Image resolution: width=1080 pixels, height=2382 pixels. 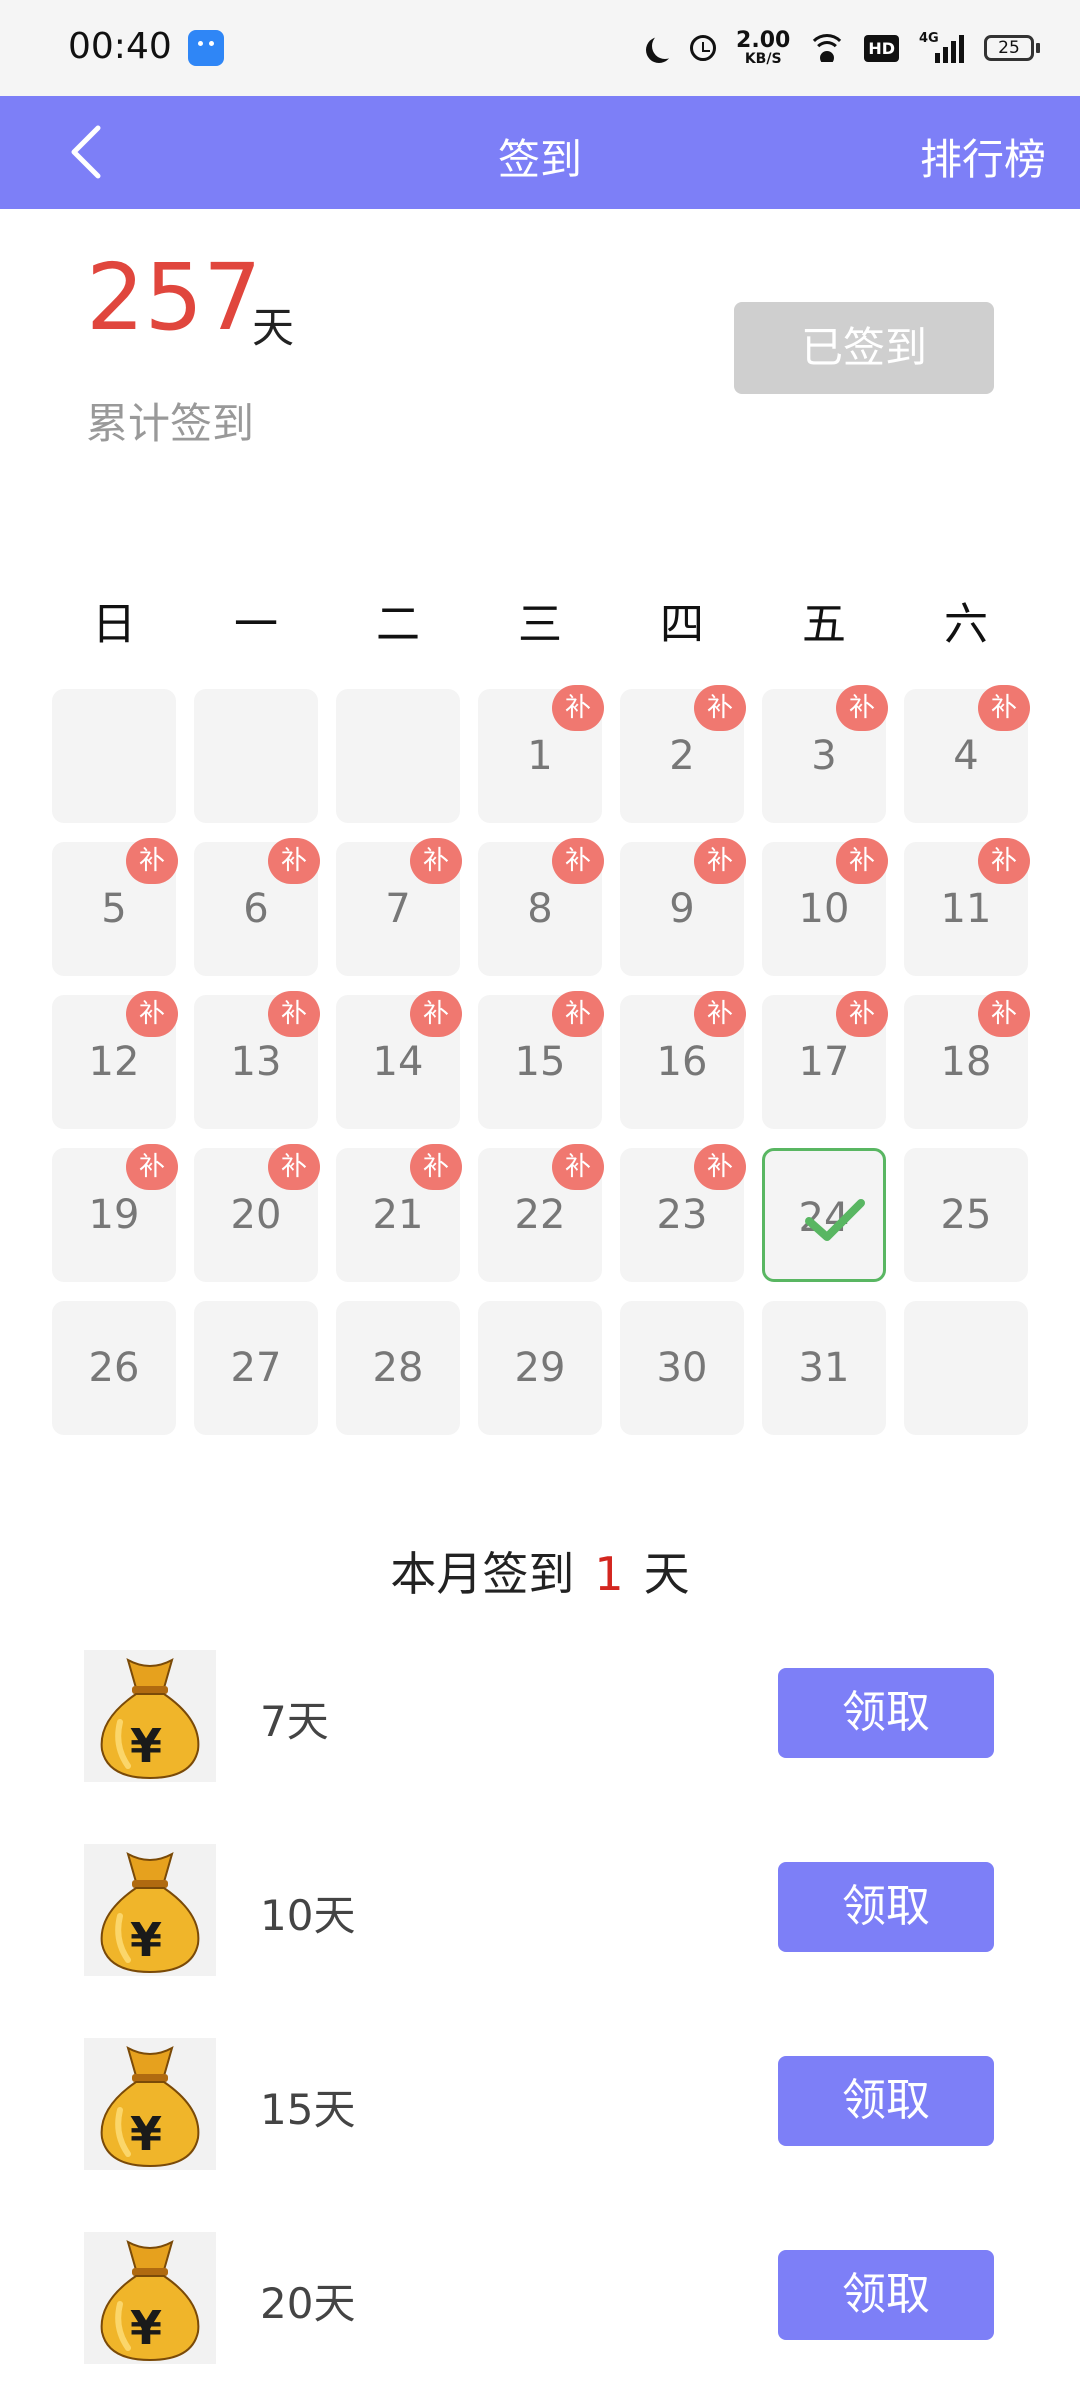 I want to click on calendar-day: 21 补, so click(x=399, y=1213).